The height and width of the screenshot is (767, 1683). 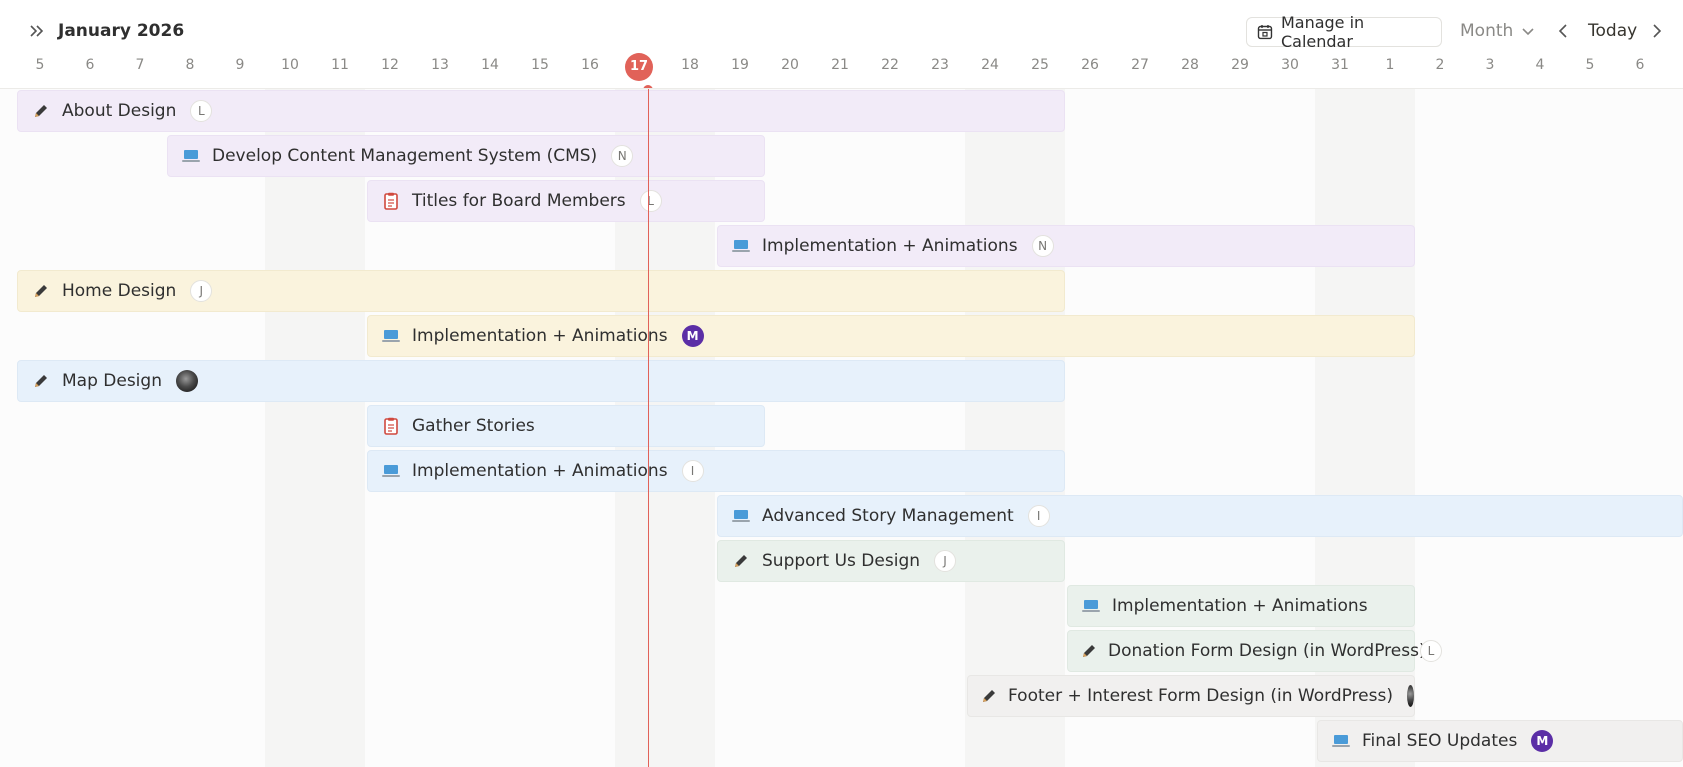 I want to click on task-bar: About Design L, so click(x=541, y=111).